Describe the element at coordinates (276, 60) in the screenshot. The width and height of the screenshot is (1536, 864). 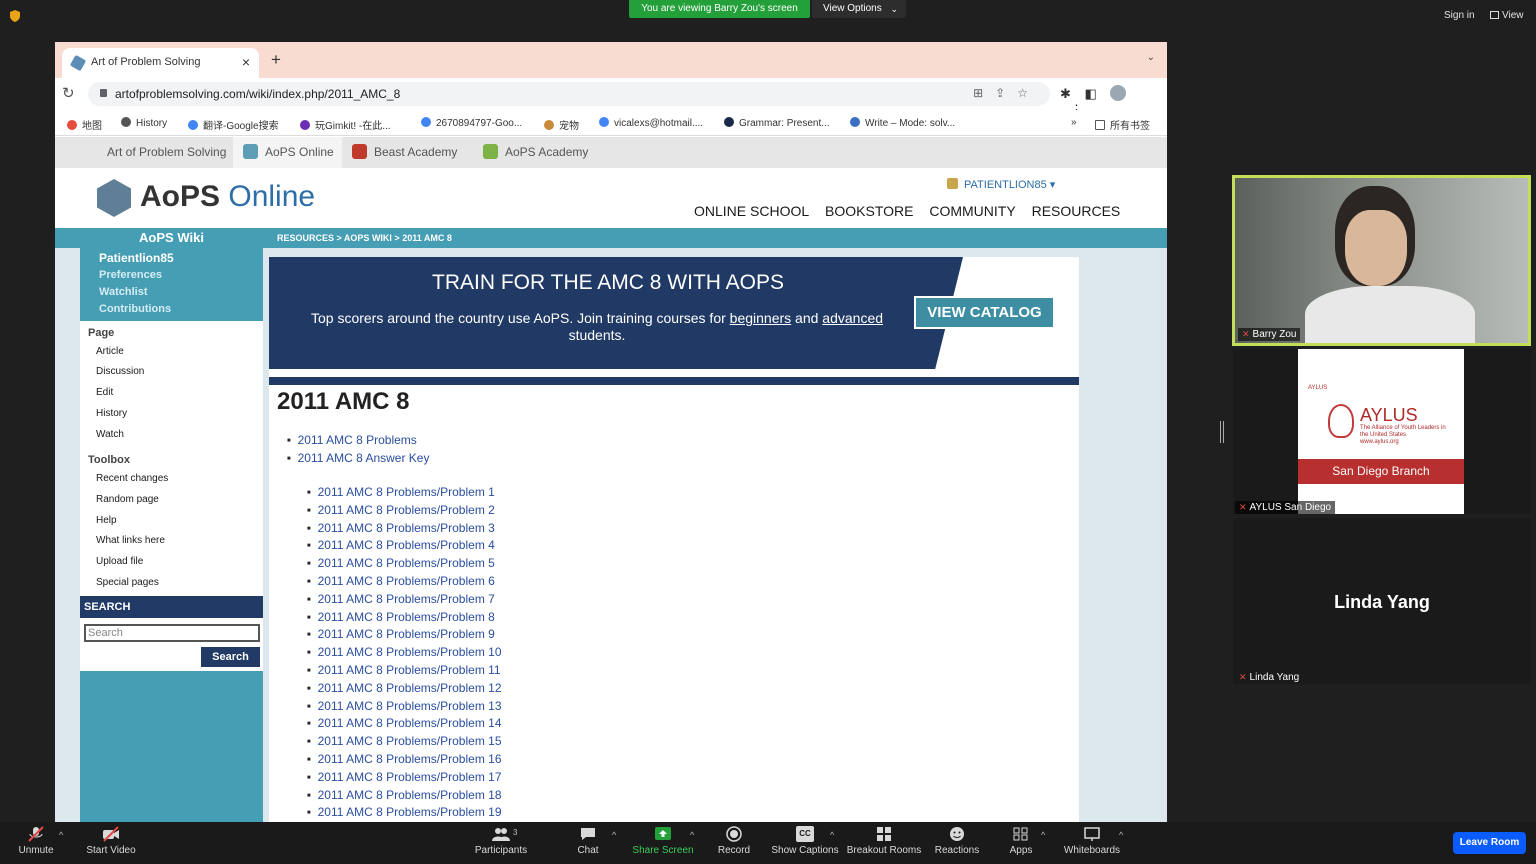
I see `new-tab-button: +` at that location.